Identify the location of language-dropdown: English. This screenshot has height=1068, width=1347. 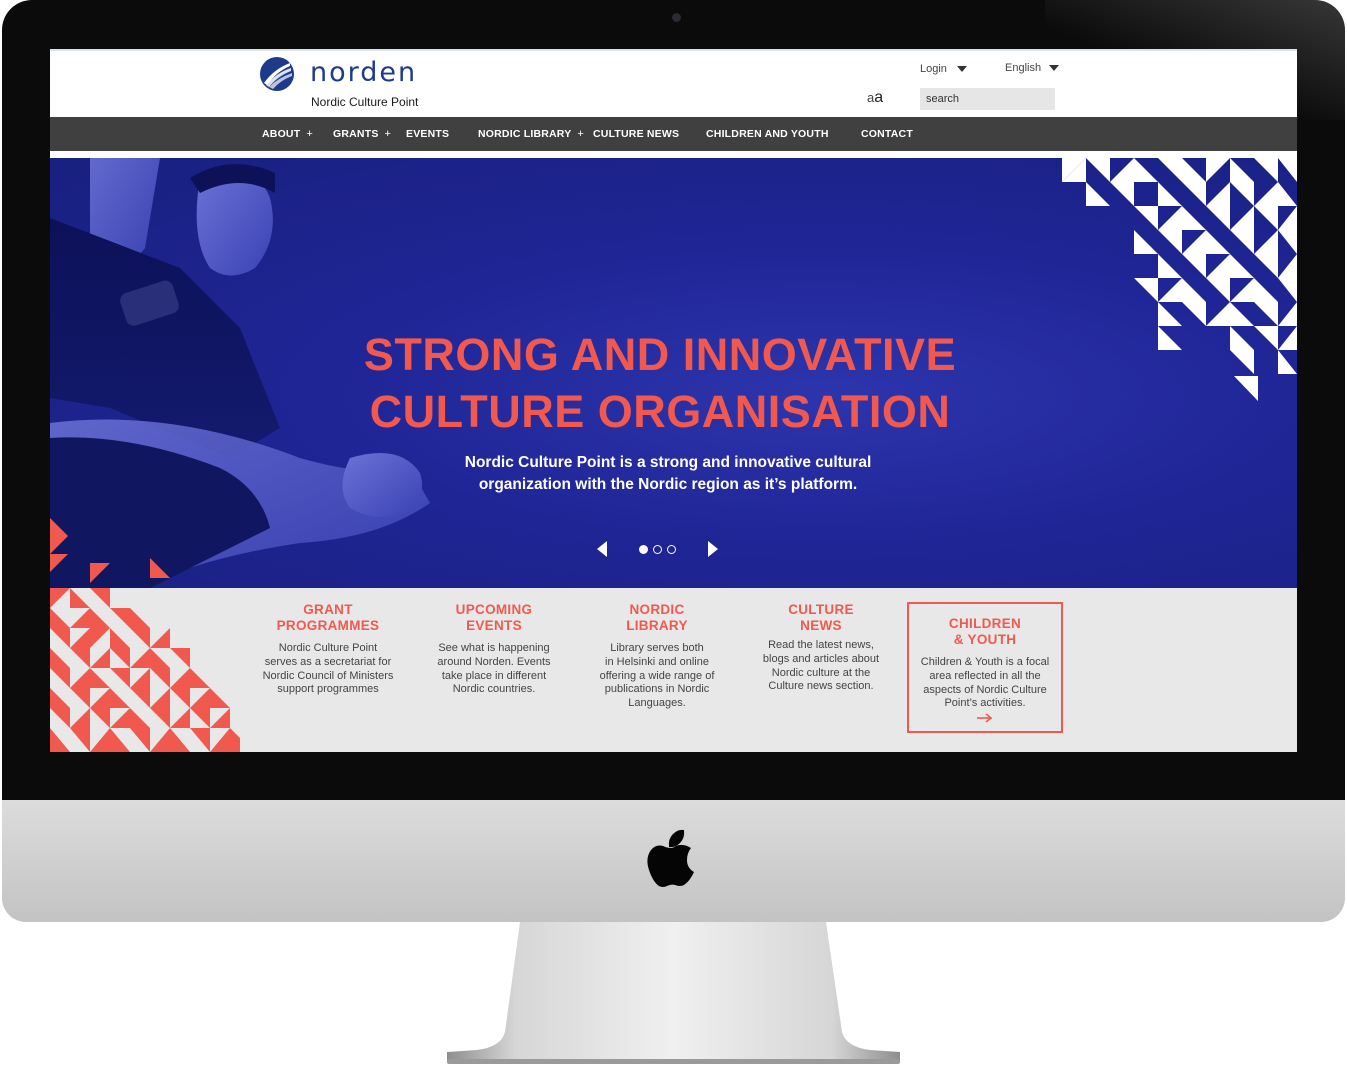
(1032, 68).